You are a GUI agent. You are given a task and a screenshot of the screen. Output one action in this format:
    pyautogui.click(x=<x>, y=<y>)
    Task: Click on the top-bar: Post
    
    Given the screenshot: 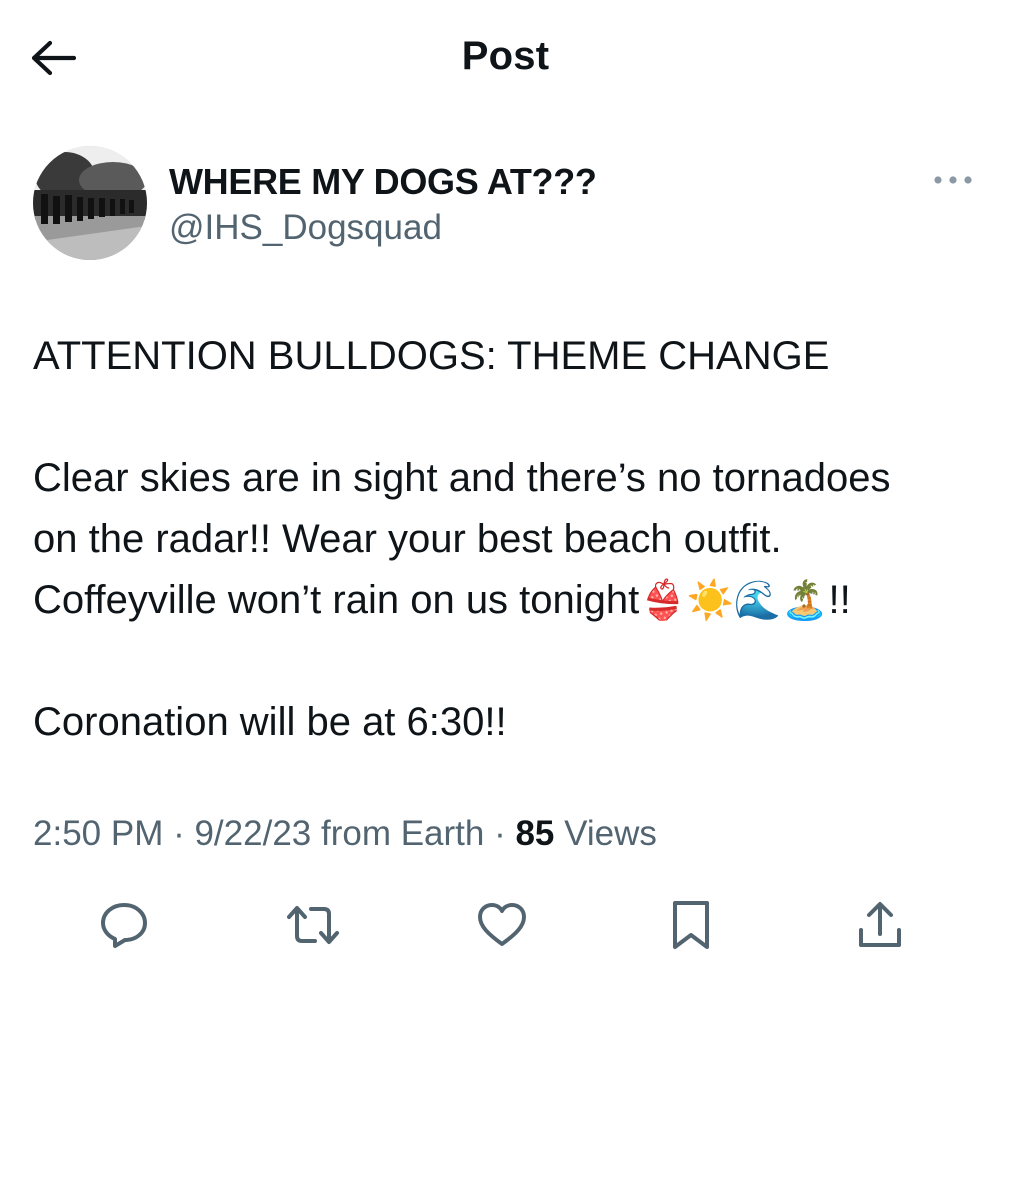 What is the action you would take?
    pyautogui.click(x=505, y=59)
    